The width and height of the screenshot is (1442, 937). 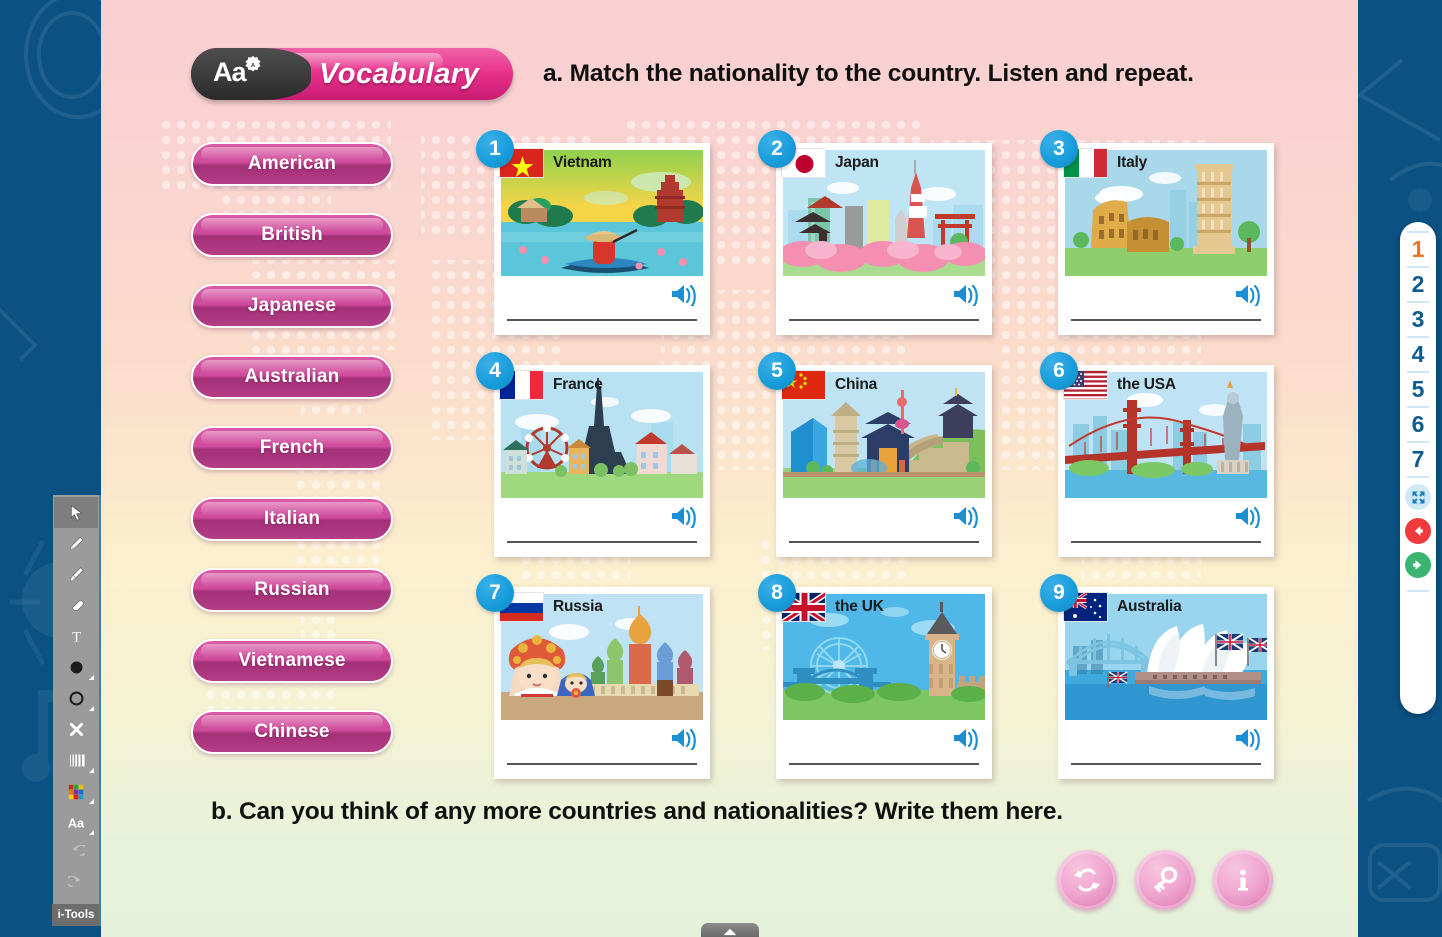 What do you see at coordinates (76, 574) in the screenshot?
I see `brush-tool` at bounding box center [76, 574].